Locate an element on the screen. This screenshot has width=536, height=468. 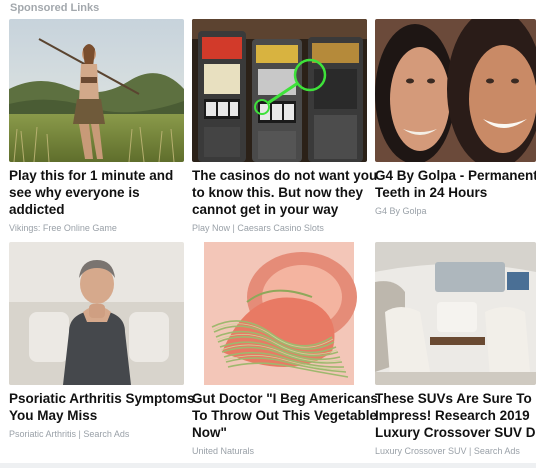
ad-source: Luxury Crossover SUV | Search Ads is located at coordinates (455, 451).